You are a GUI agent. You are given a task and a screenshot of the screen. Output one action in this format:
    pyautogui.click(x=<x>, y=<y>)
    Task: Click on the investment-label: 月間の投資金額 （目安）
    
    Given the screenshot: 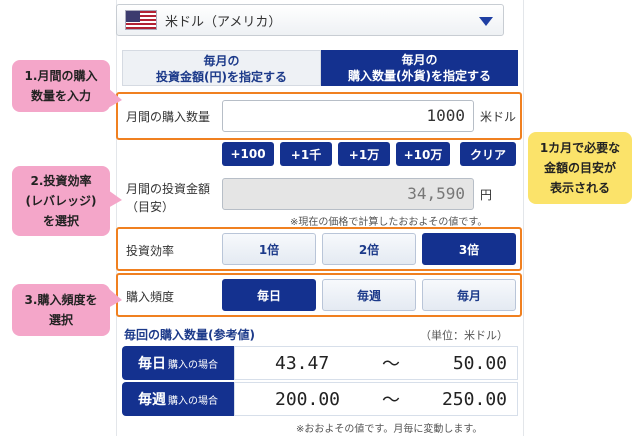 What is the action you would take?
    pyautogui.click(x=168, y=198)
    